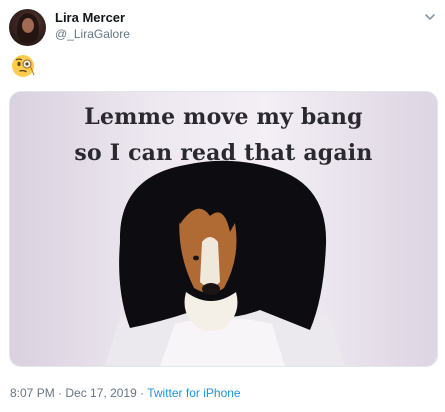  Describe the element at coordinates (90, 17) in the screenshot. I see `author-name: Lira Mercer` at that location.